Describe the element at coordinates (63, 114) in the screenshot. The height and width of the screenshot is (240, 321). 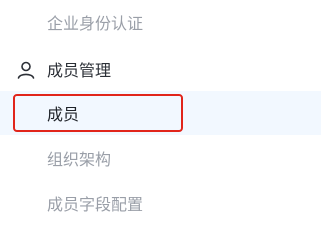
I see `menu-item-label: 成员` at that location.